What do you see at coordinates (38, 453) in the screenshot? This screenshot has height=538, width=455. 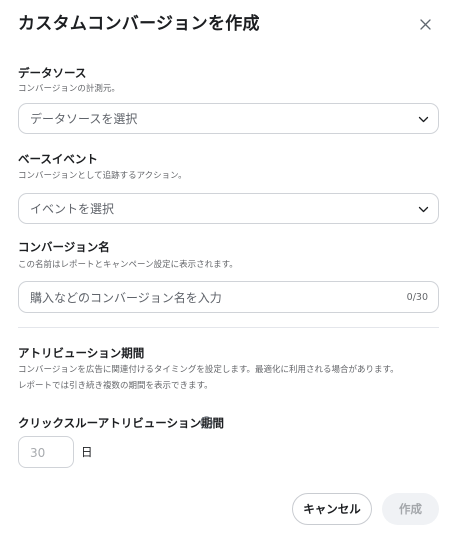 I see `click-through-days-value: 30` at bounding box center [38, 453].